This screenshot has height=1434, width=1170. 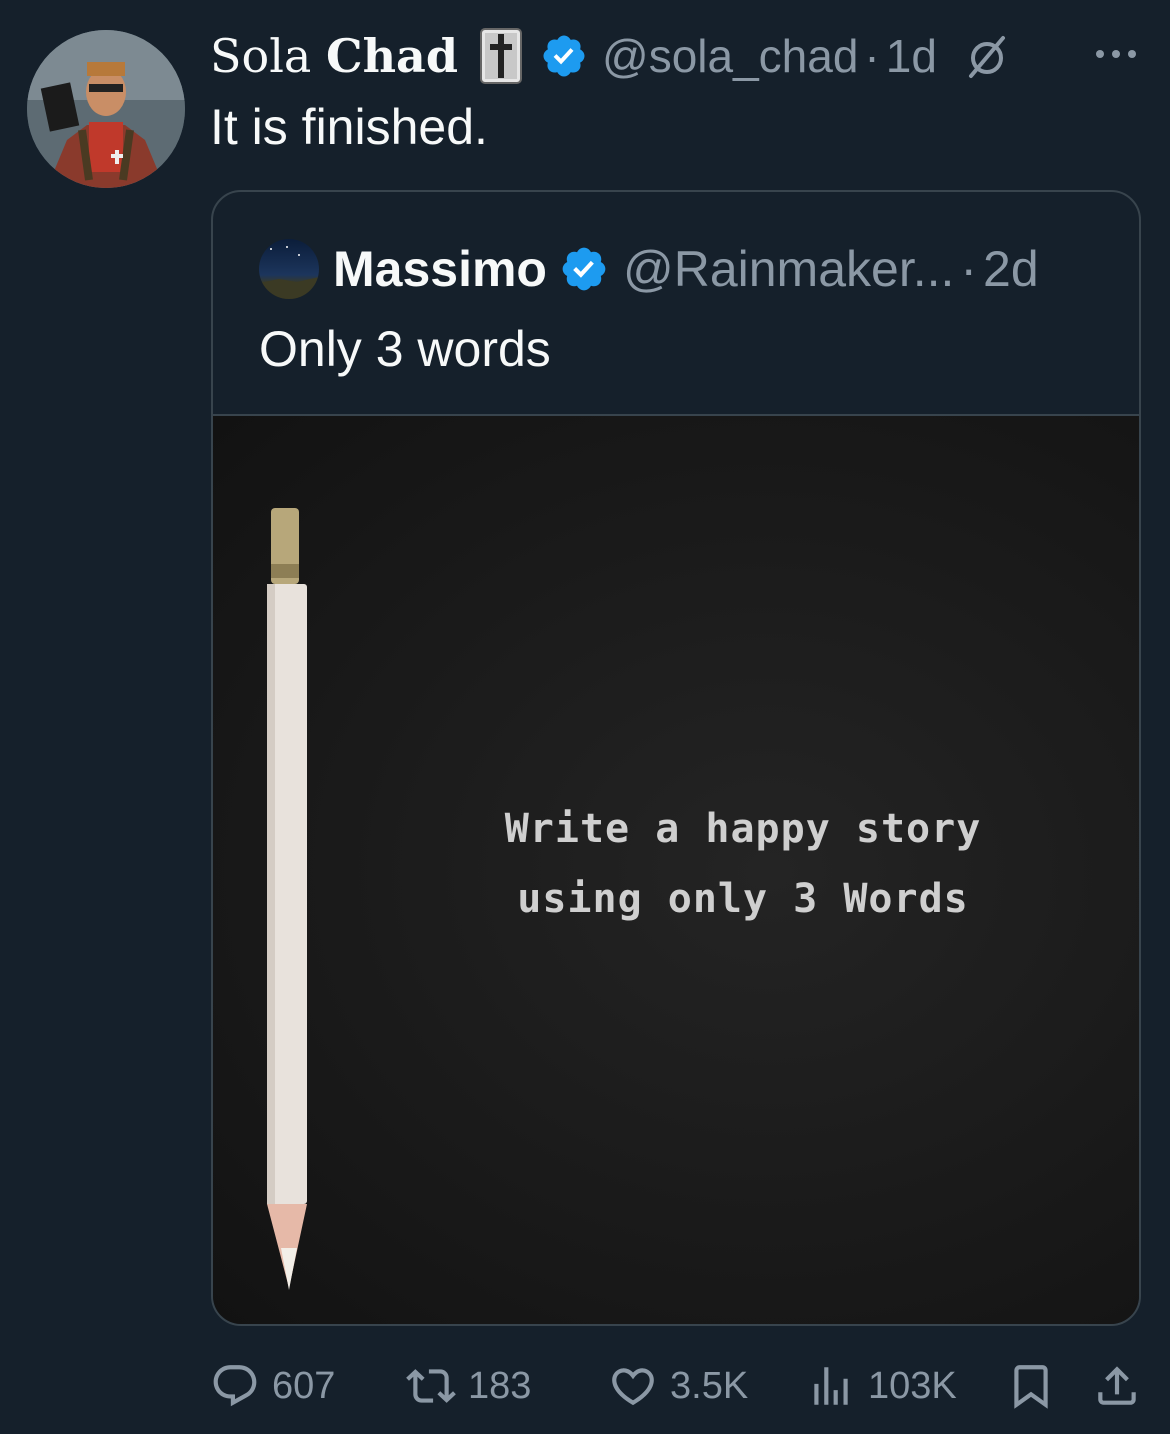 I want to click on like-icon, so click(x=633, y=1387).